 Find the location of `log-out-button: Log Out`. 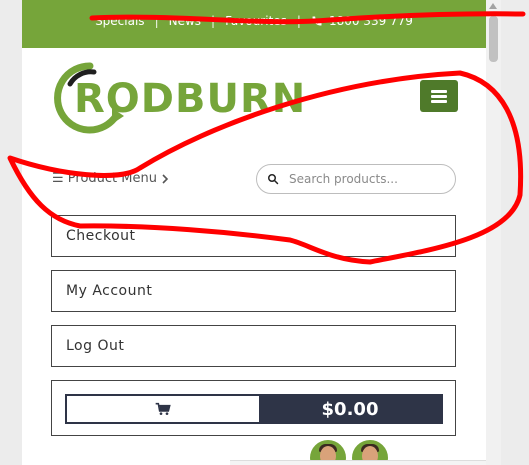

log-out-button: Log Out is located at coordinates (253, 346).